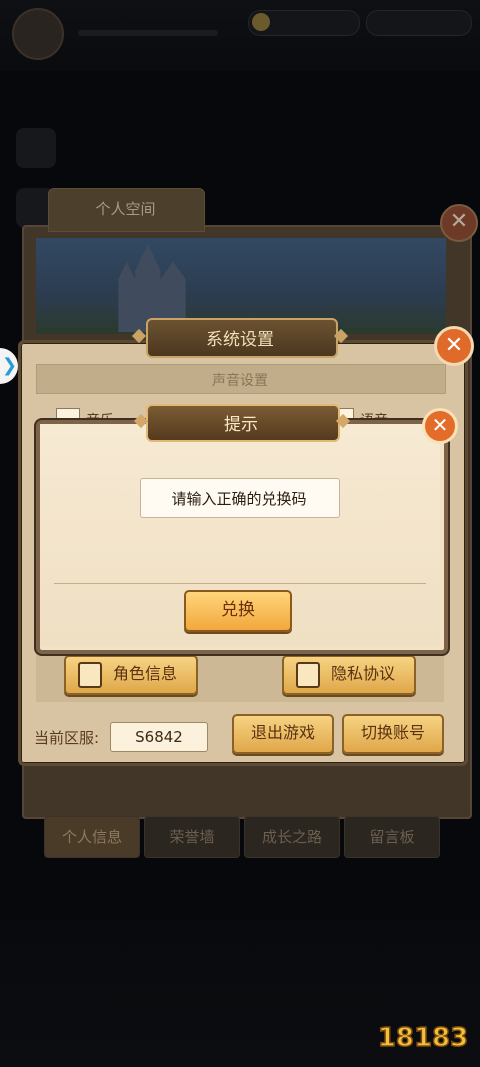 The image size is (480, 1067). Describe the element at coordinates (393, 734) in the screenshot. I see `switch-account-button: 切换账号` at that location.